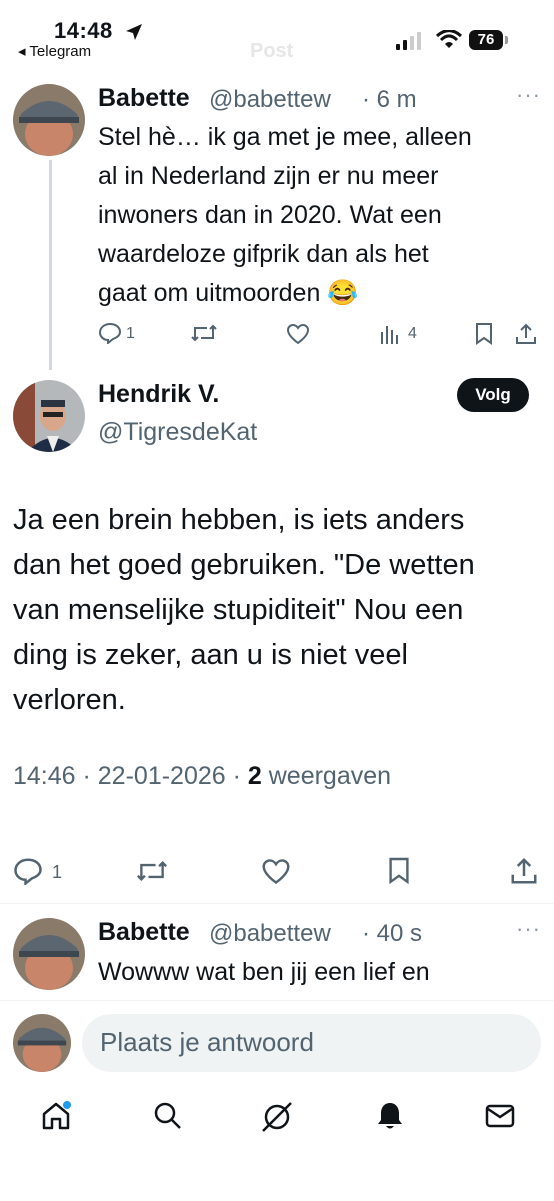  Describe the element at coordinates (392, 933) in the screenshot. I see `reply-time: · 40 s` at that location.